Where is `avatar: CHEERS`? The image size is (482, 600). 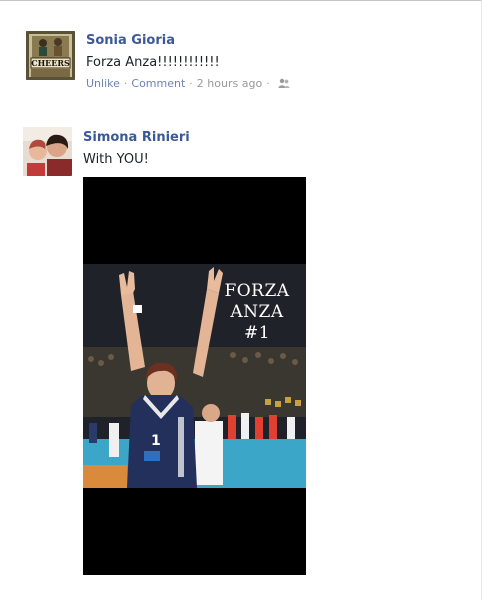 avatar: CHEERS is located at coordinates (50, 55).